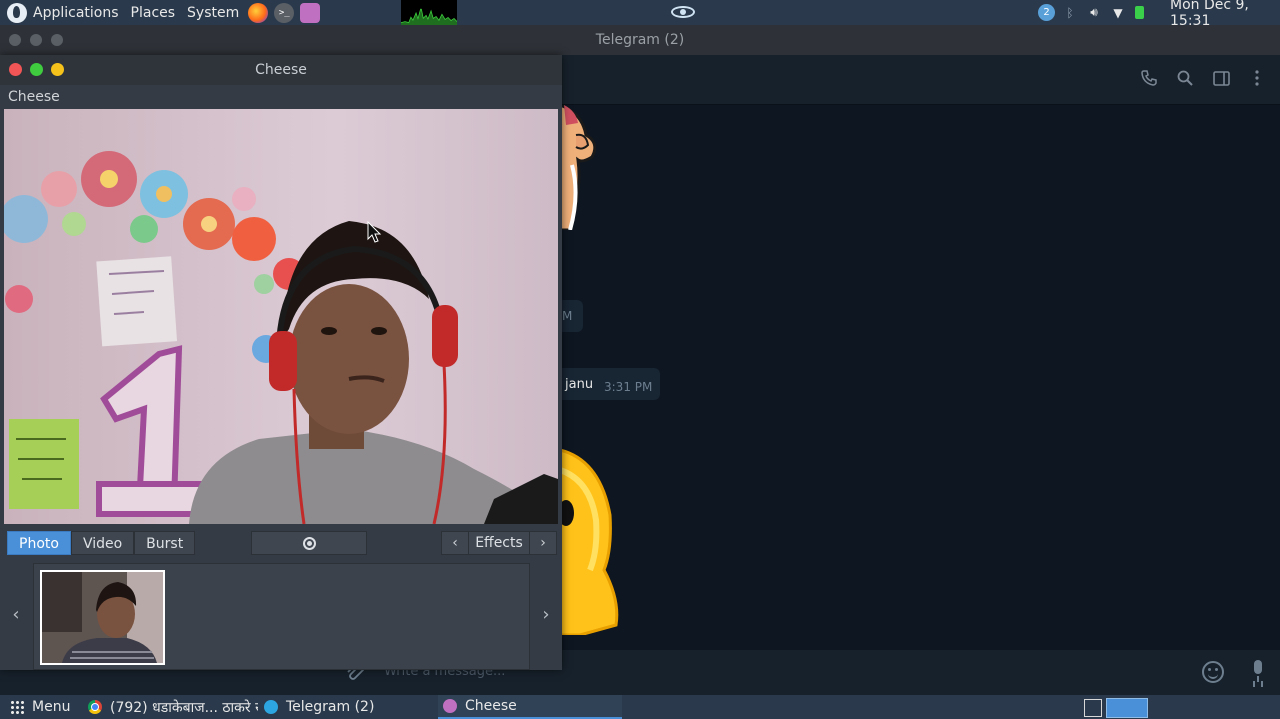 The width and height of the screenshot is (1280, 719). Describe the element at coordinates (213, 12) in the screenshot. I see `system-menu: System` at that location.